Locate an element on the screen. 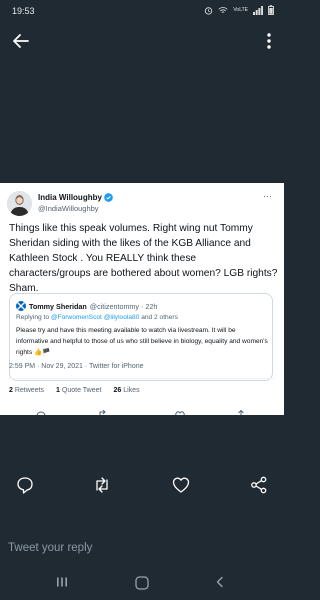  reply-suffix: and 2 others is located at coordinates (159, 317).